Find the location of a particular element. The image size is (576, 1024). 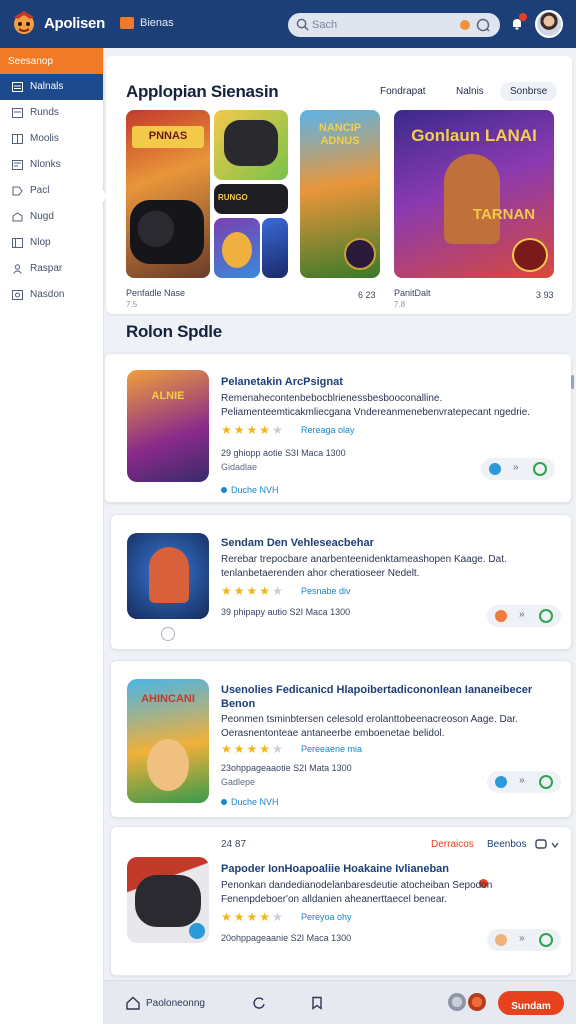

search-input is located at coordinates (377, 25).